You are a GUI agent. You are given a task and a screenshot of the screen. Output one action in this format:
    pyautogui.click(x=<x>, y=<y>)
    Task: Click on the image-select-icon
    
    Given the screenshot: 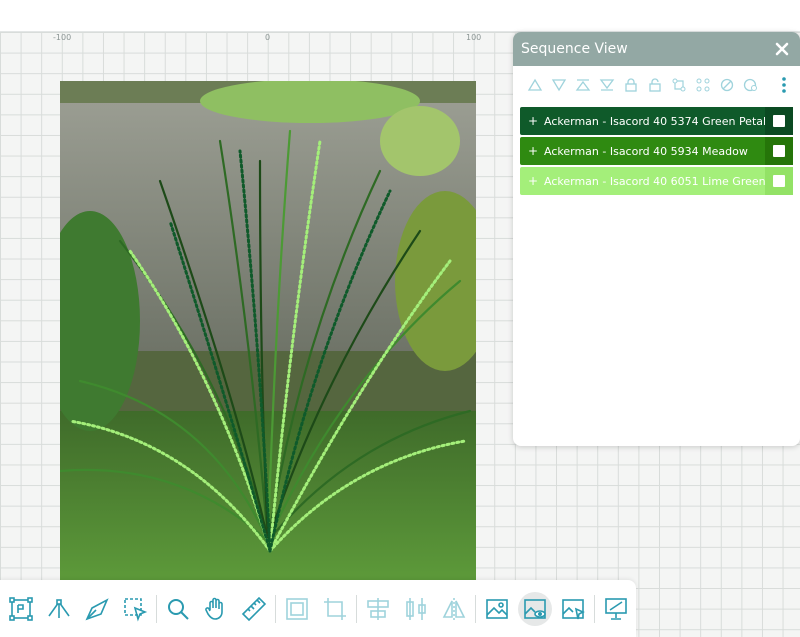 What is the action you would take?
    pyautogui.click(x=573, y=609)
    